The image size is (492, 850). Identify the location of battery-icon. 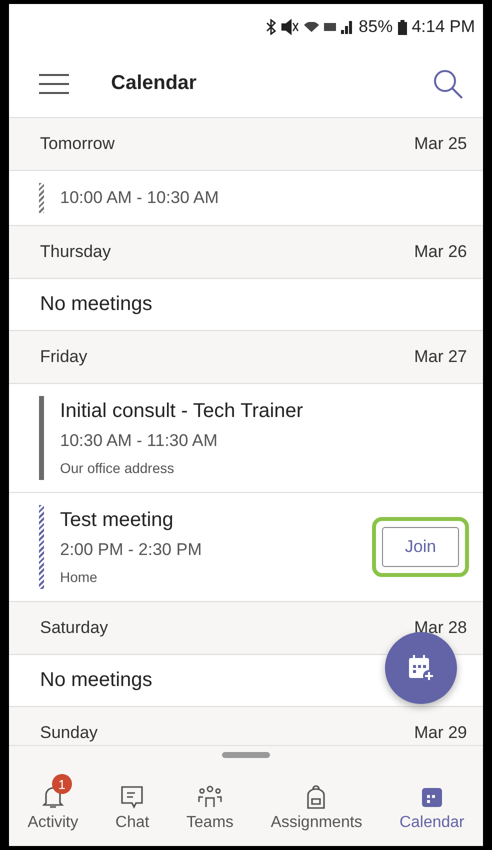
(402, 27).